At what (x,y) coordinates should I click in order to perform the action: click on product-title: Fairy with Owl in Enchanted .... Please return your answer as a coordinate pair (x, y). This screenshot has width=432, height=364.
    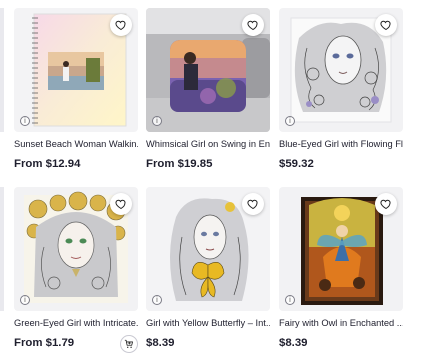
    Looking at the image, I should click on (341, 323).